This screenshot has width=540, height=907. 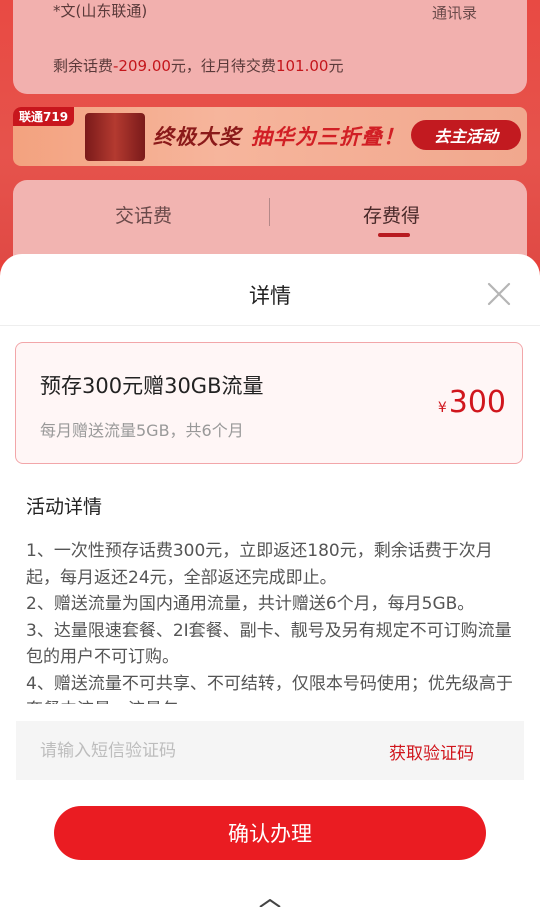 I want to click on close-icon, so click(x=499, y=294).